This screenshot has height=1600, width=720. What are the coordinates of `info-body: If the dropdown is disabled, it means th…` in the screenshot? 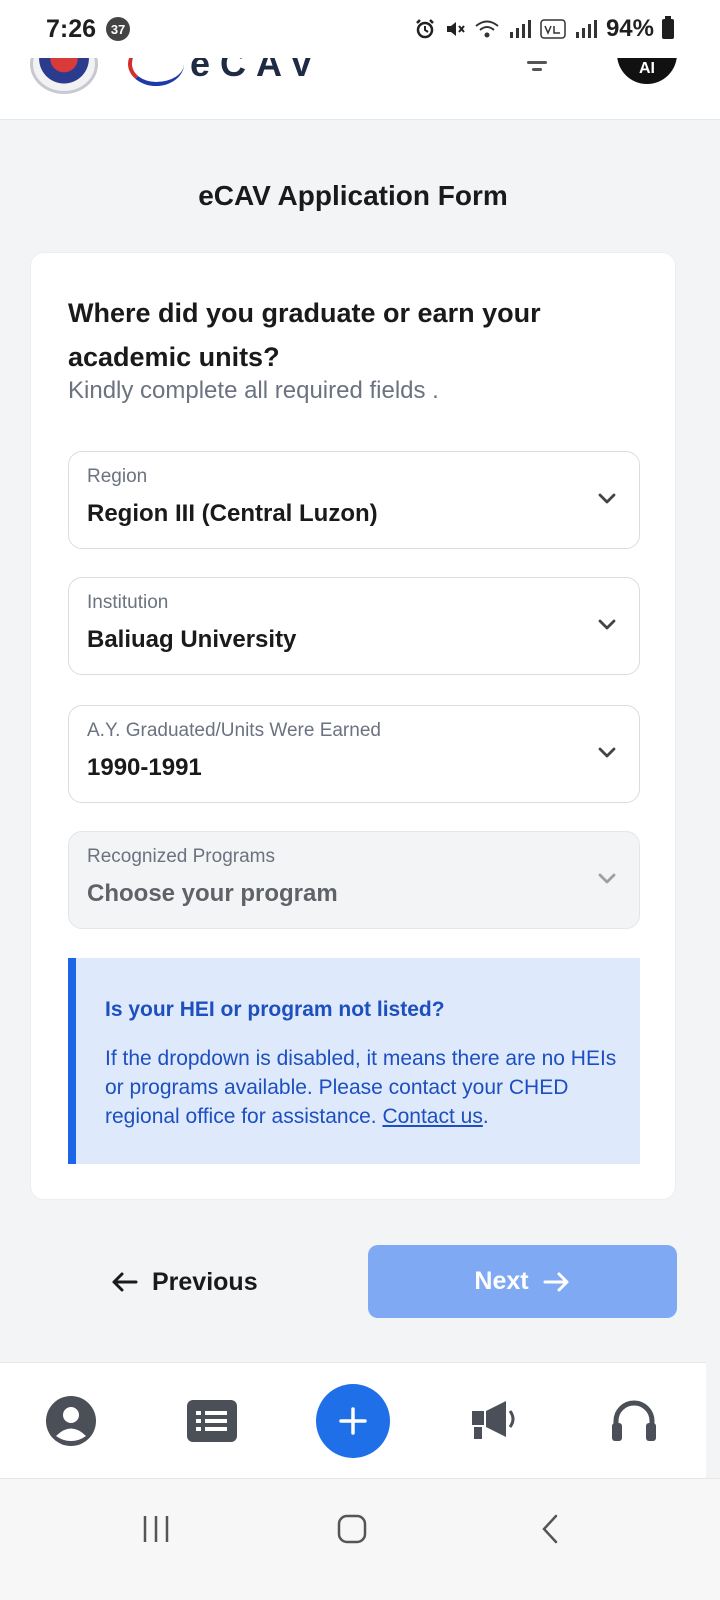 It's located at (365, 1087).